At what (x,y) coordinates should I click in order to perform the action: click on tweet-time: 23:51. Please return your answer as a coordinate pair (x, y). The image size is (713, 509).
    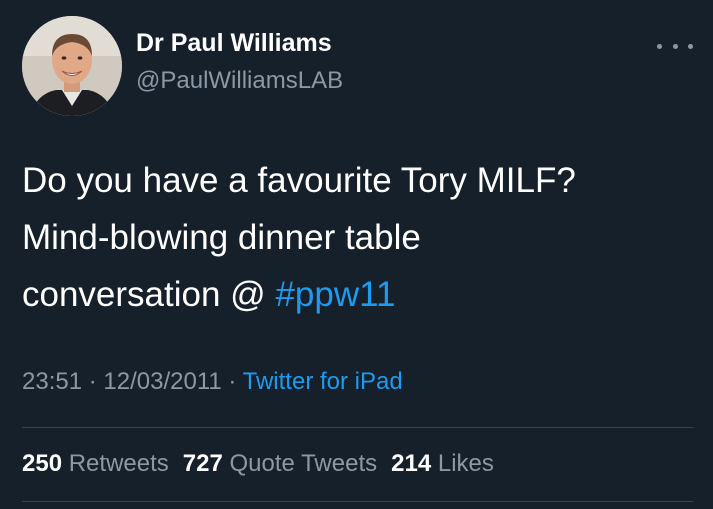
    Looking at the image, I should click on (52, 381).